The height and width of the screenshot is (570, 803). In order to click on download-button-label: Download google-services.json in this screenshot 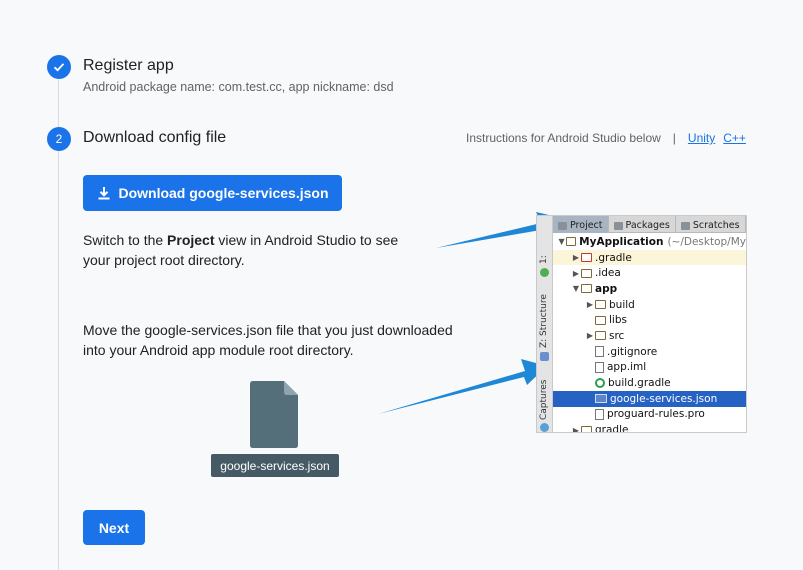, I will do `click(223, 193)`.